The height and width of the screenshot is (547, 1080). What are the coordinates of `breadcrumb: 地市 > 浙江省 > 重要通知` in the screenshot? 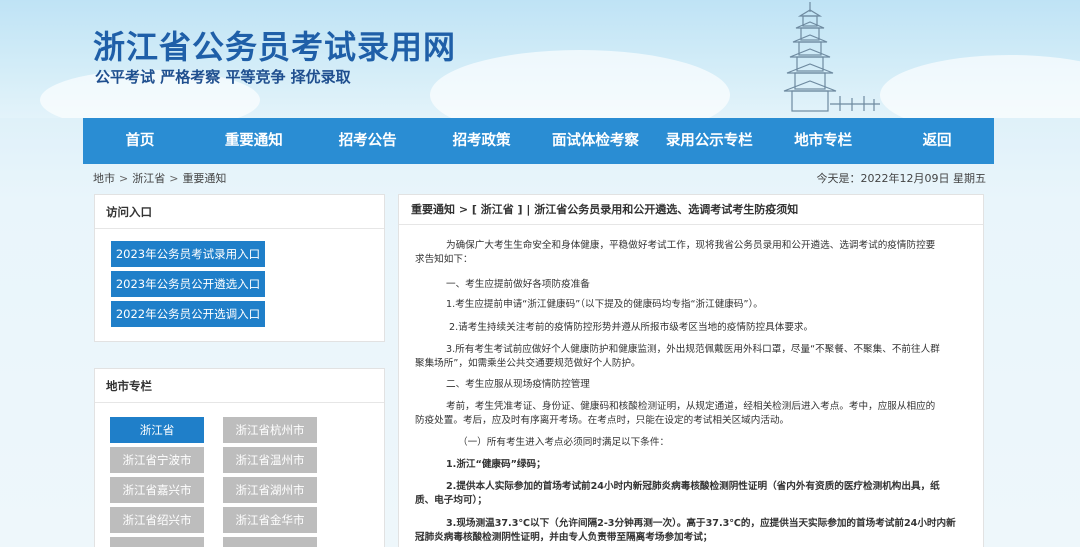 It's located at (159, 178).